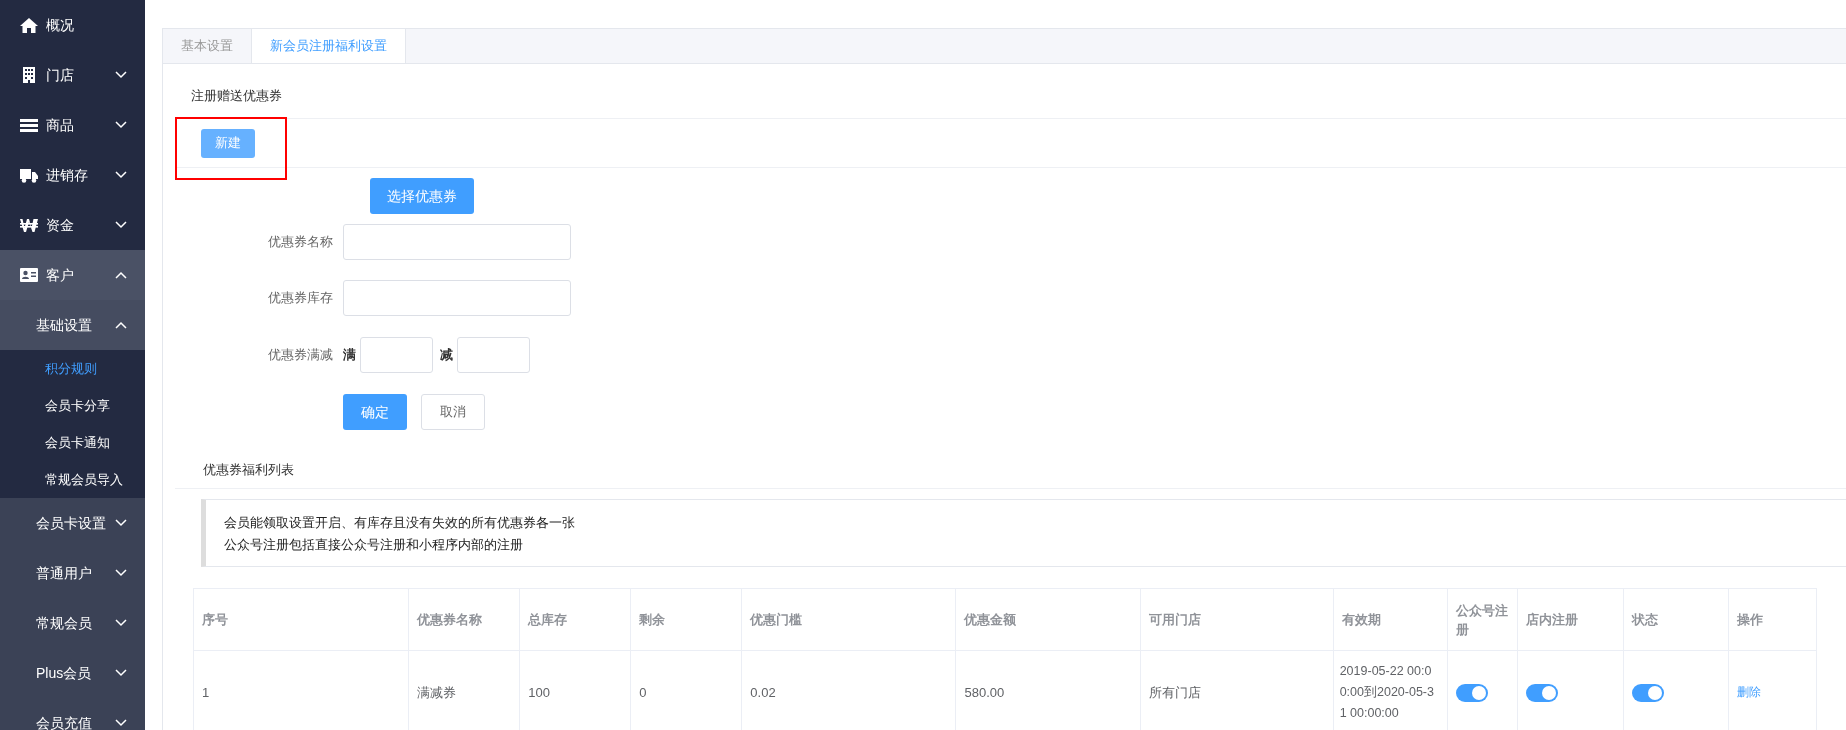 This screenshot has height=730, width=1846. I want to click on sidebar-label: 进销存, so click(67, 175).